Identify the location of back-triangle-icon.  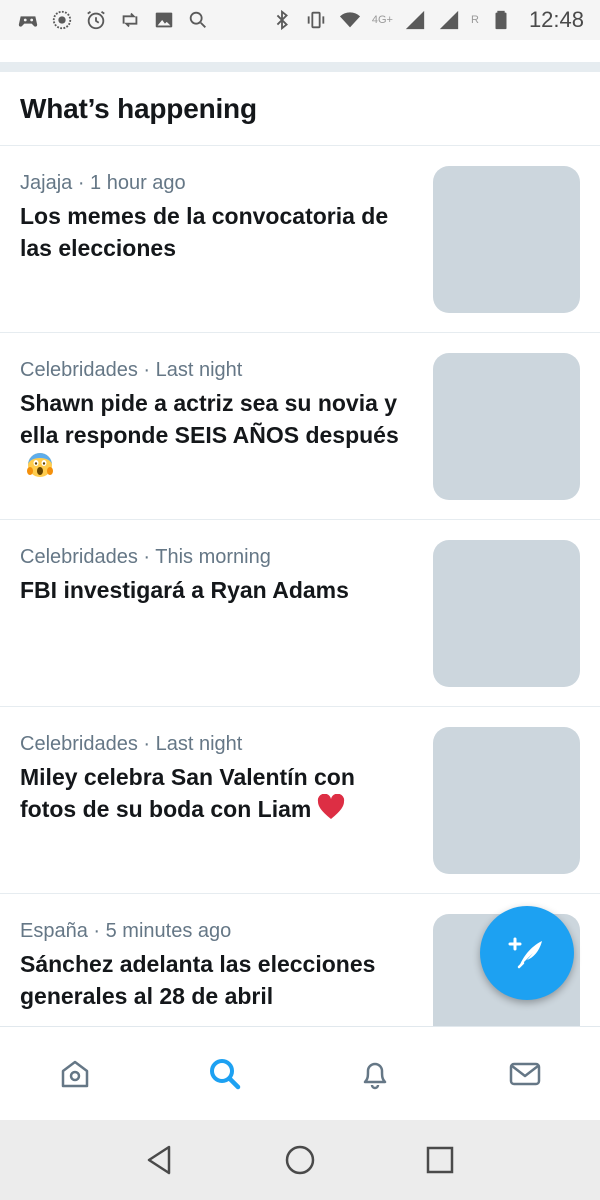
(159, 1160).